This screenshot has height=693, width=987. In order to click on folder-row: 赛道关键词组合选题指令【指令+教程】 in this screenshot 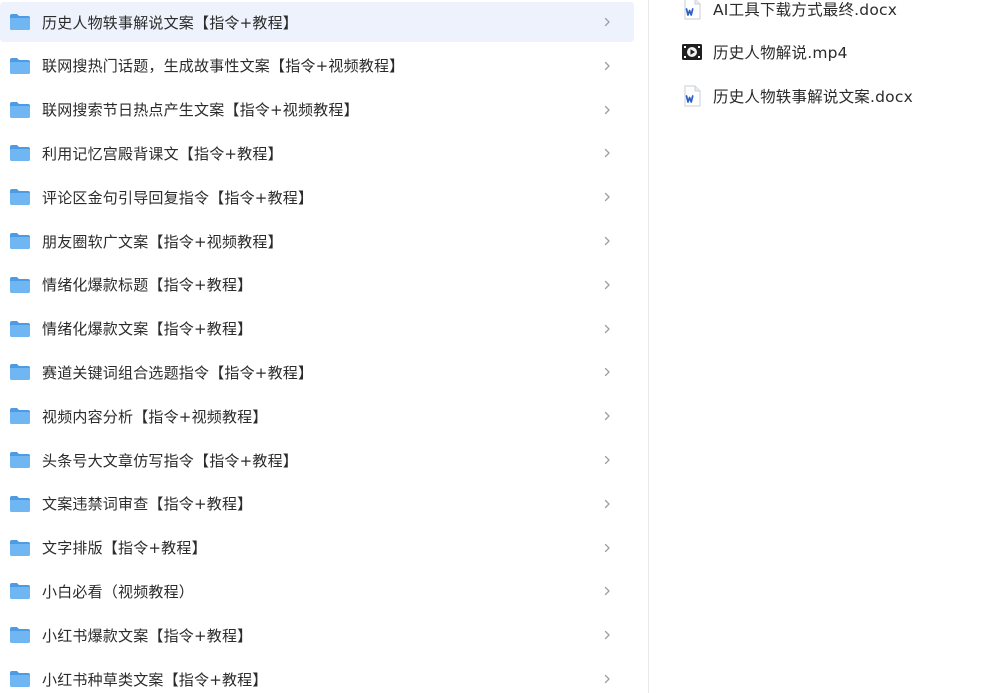, I will do `click(317, 372)`.